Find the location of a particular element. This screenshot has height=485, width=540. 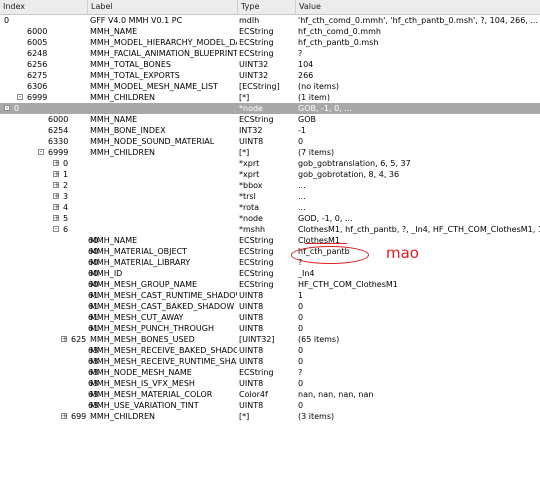

tree-row: 634MMH_USE_VARIATION_TINTUINT80 is located at coordinates (270, 405).